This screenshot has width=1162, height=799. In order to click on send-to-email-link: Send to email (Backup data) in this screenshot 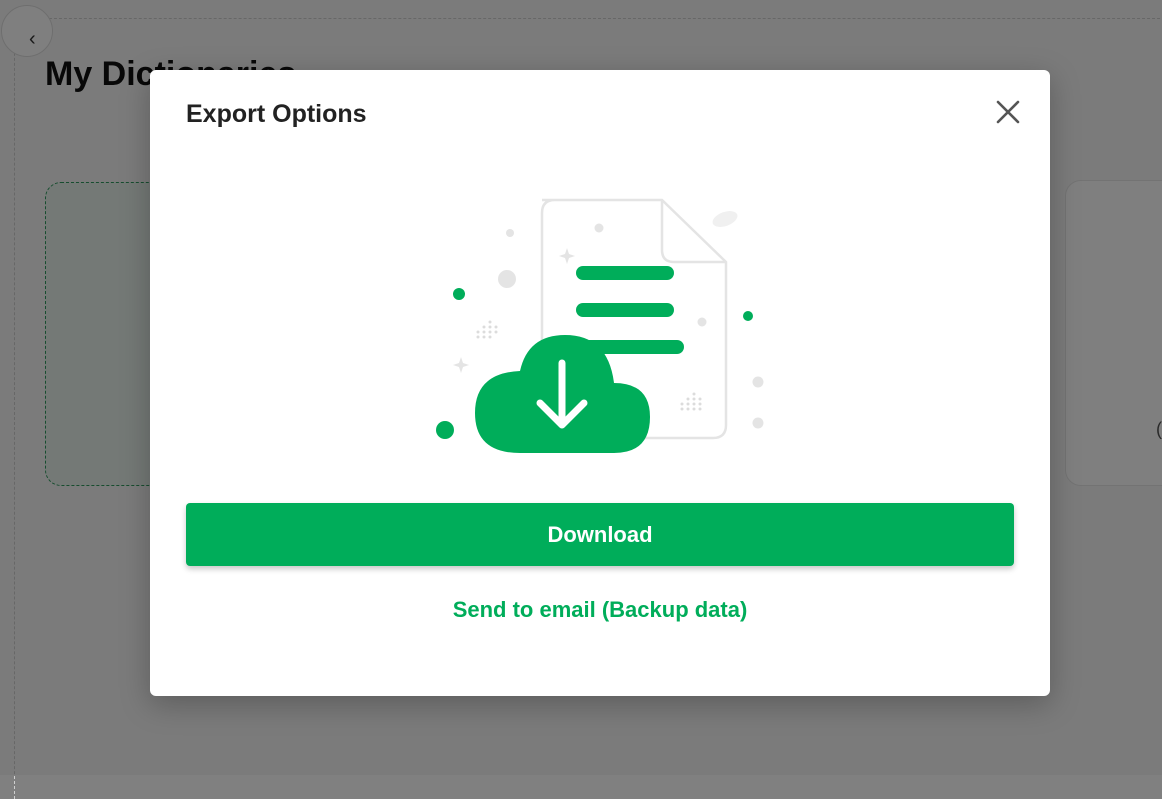, I will do `click(600, 610)`.